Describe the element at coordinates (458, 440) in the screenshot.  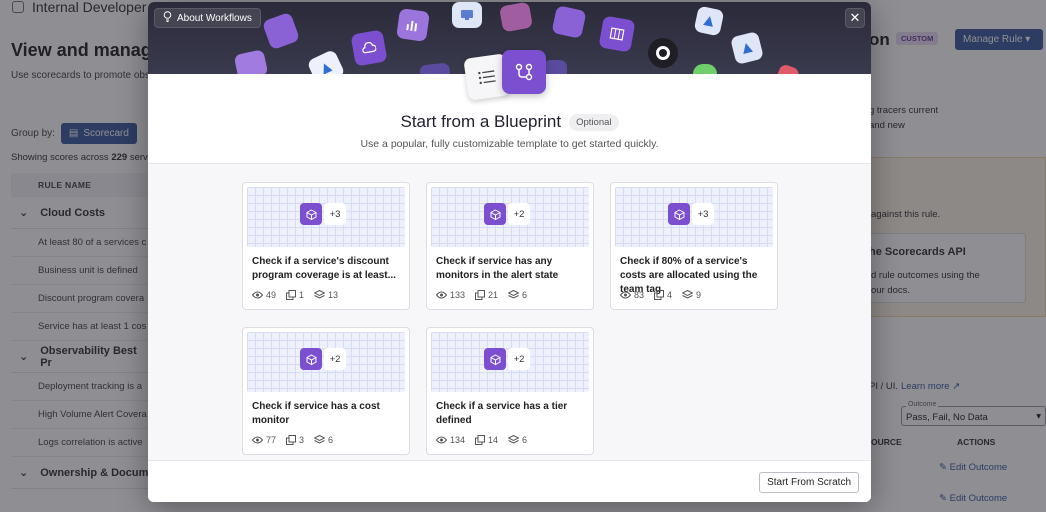
I see `views-count: 134` at that location.